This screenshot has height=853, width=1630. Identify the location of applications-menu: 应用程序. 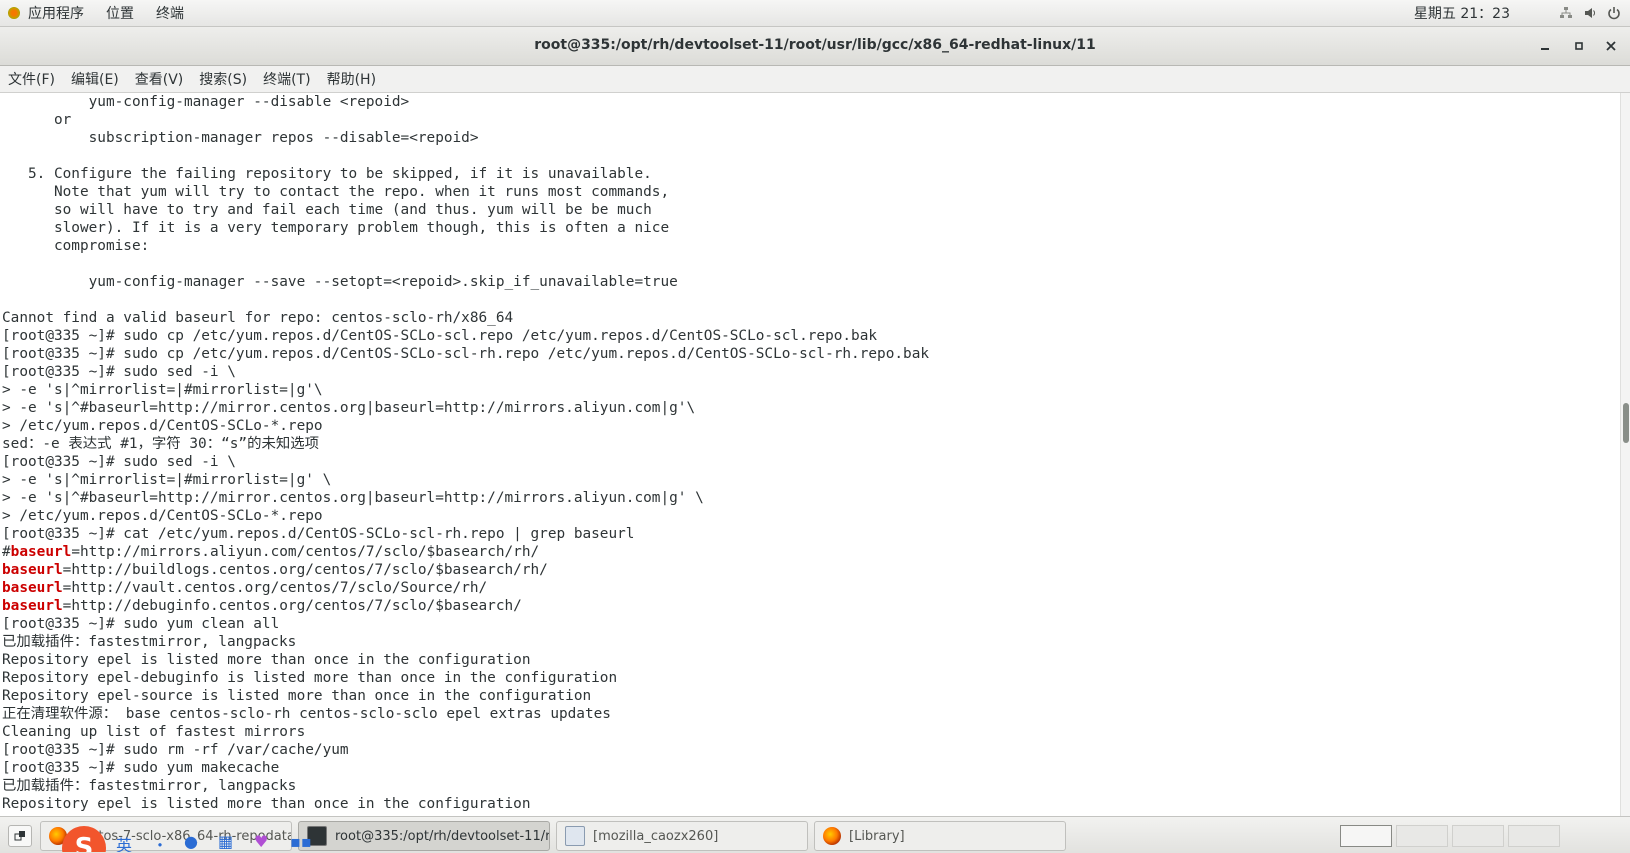
(56, 13).